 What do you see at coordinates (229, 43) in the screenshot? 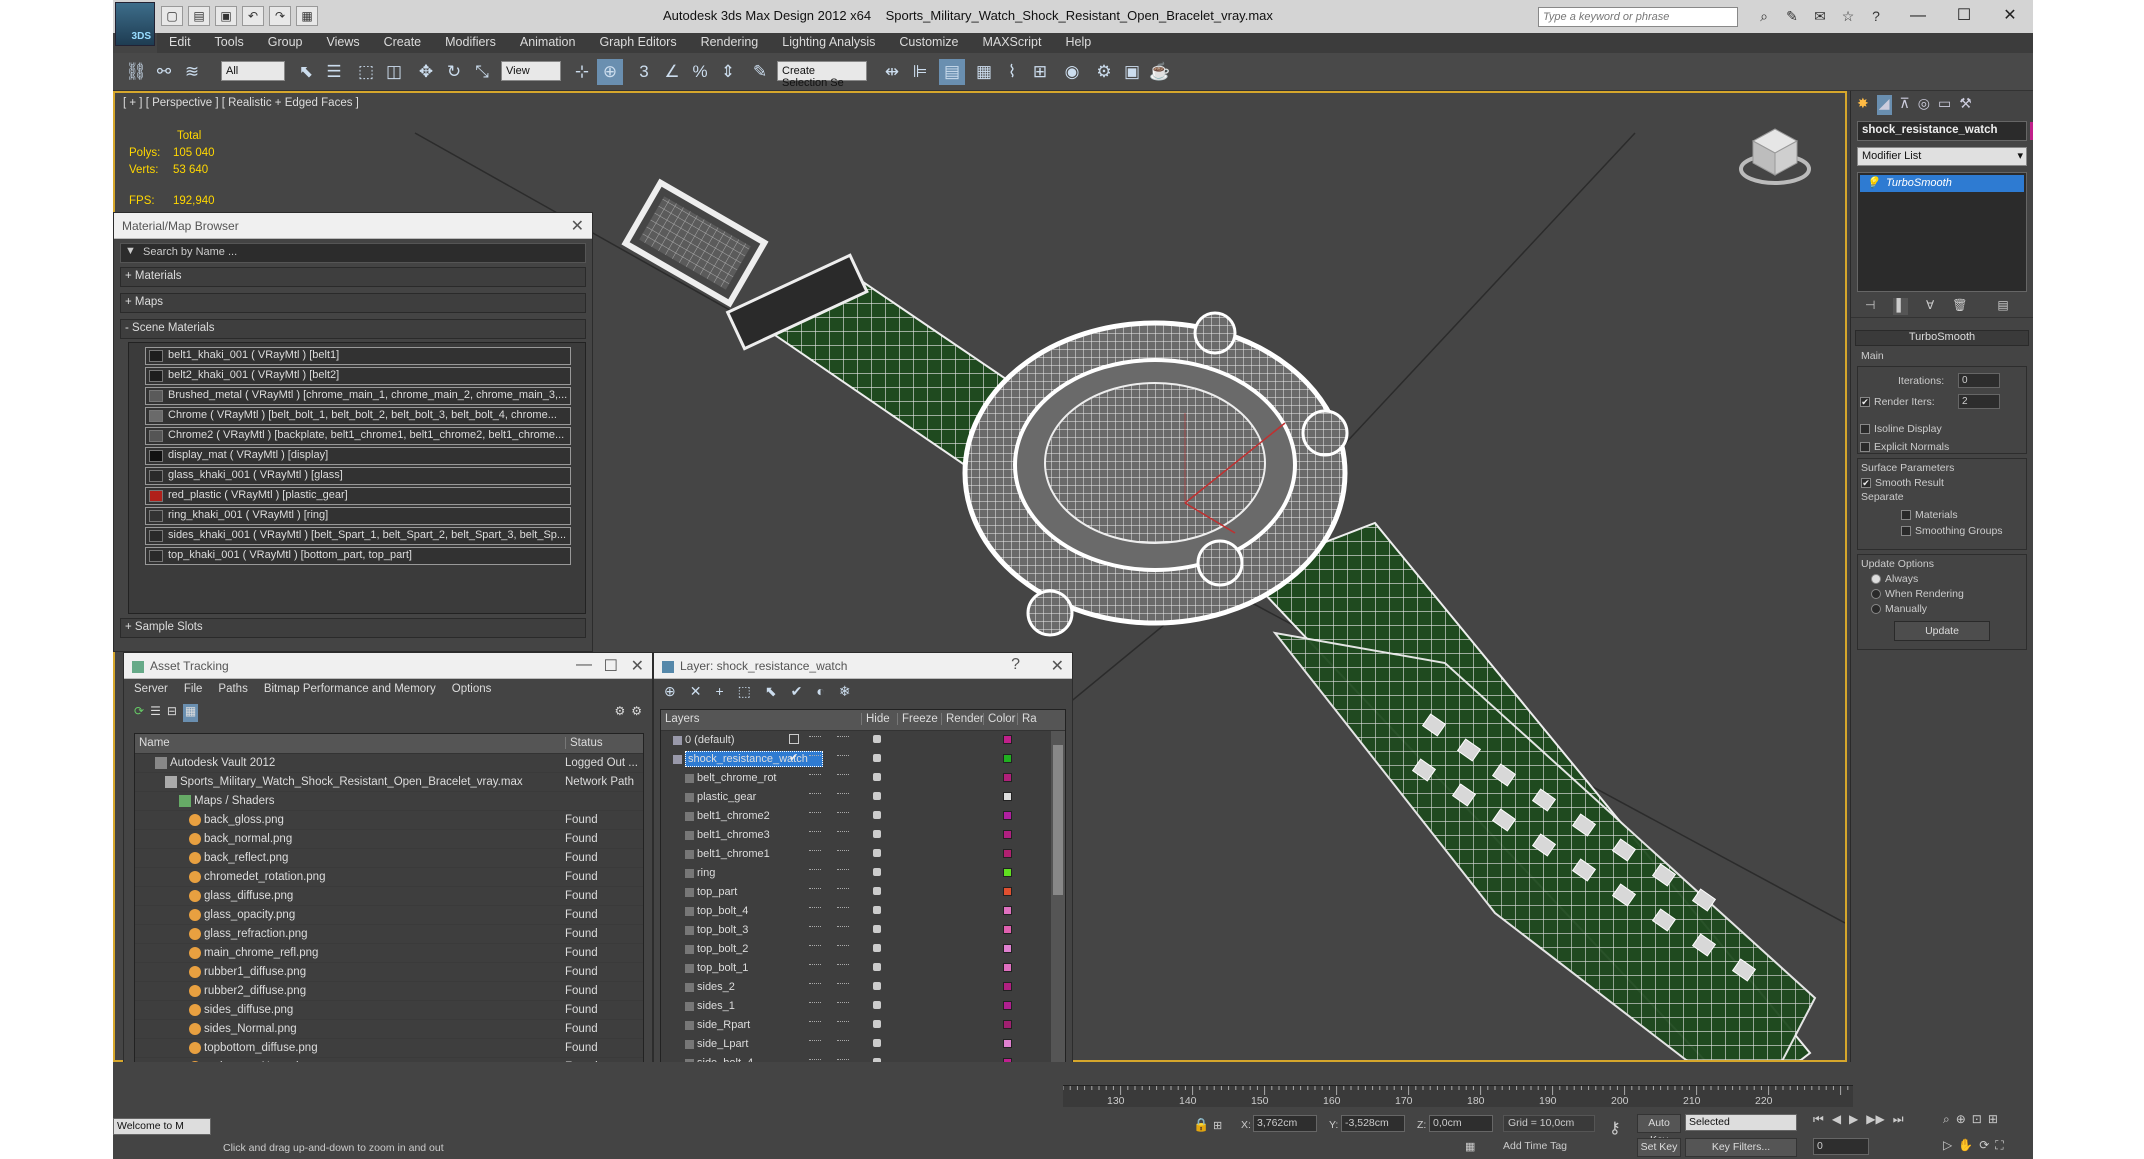
I see `menu-tools: Tools` at bounding box center [229, 43].